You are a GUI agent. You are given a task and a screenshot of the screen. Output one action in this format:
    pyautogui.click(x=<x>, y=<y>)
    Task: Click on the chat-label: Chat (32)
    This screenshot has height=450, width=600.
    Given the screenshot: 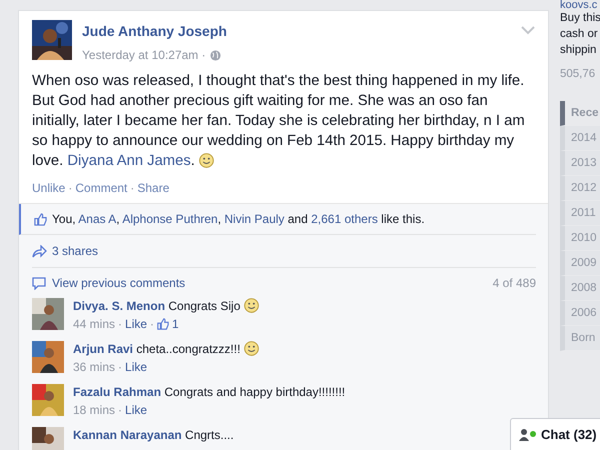 What is the action you would take?
    pyautogui.click(x=569, y=435)
    